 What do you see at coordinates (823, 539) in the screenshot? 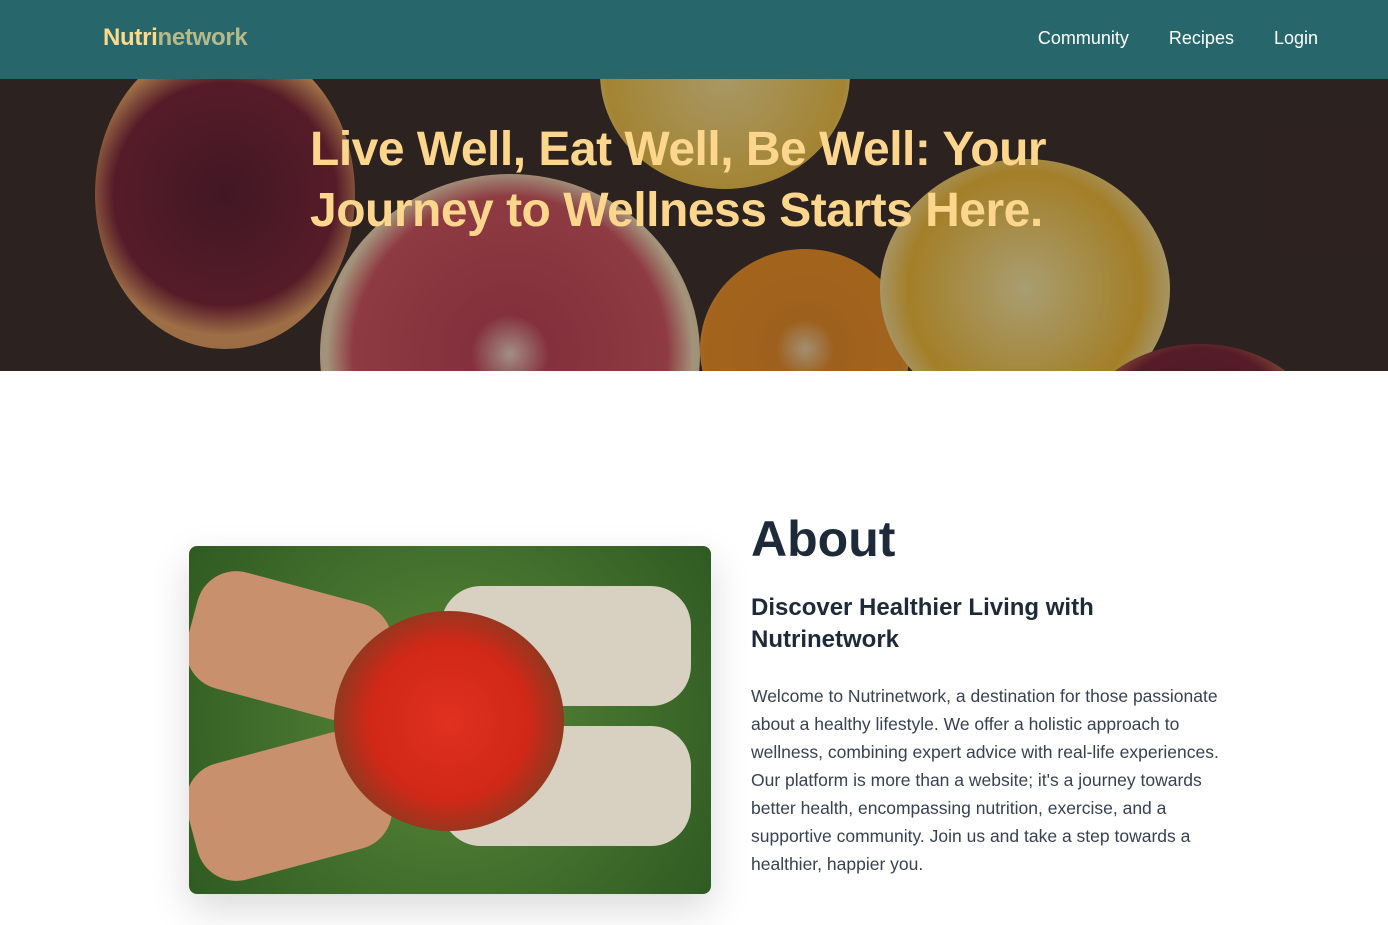
I see `about-heading: About` at bounding box center [823, 539].